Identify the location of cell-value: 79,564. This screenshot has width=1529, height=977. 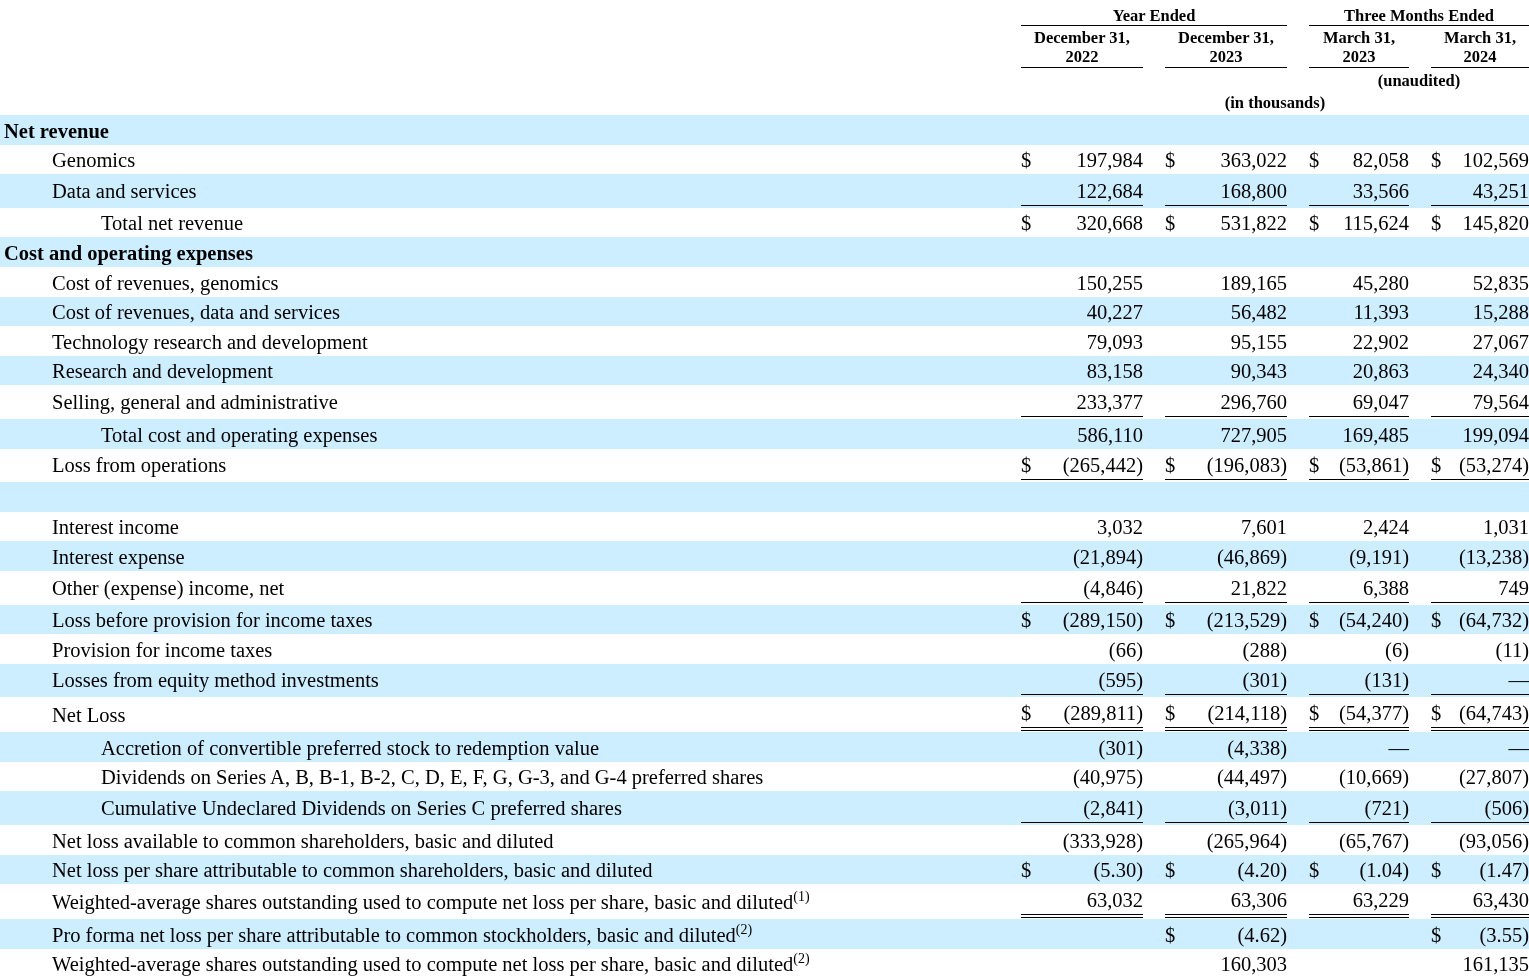
(1500, 401).